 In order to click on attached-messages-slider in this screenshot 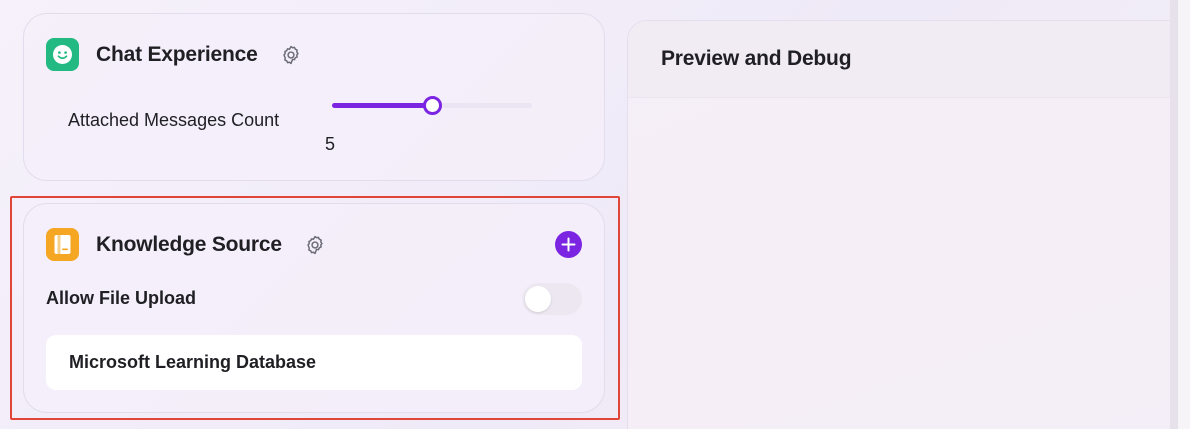, I will do `click(432, 105)`.